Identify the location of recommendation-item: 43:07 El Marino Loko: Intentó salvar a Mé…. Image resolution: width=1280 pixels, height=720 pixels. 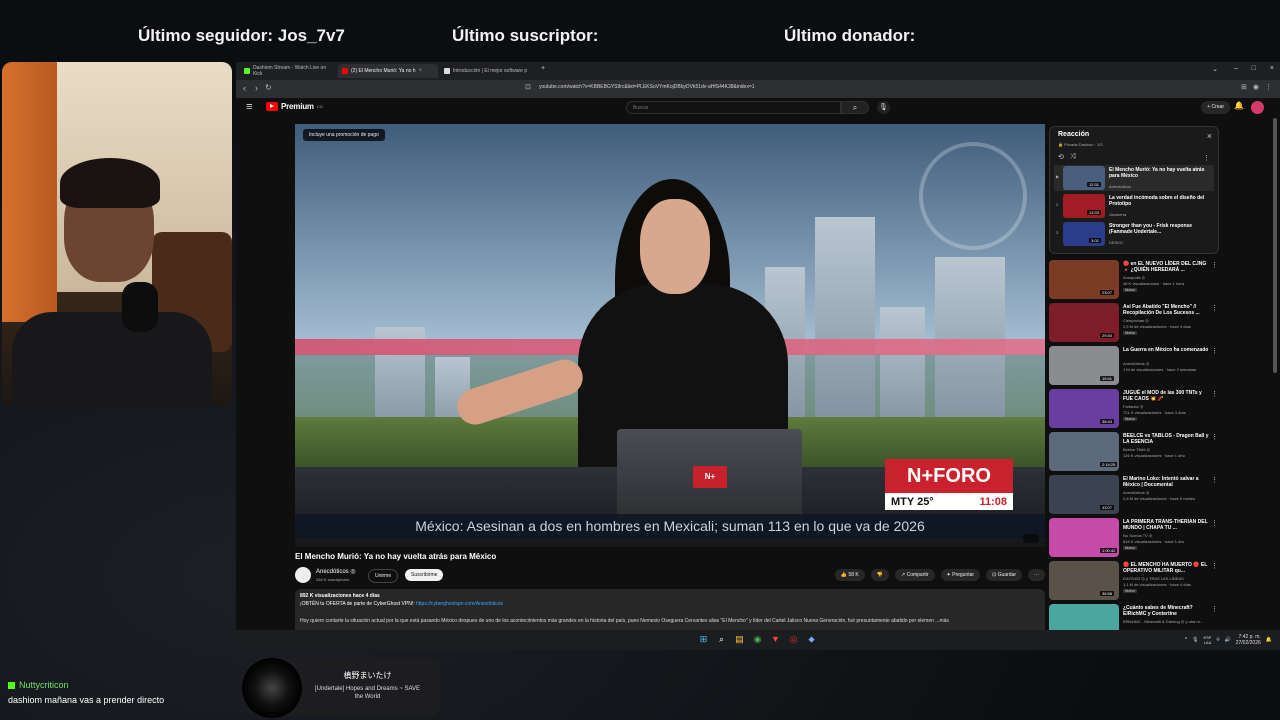
(1133, 495).